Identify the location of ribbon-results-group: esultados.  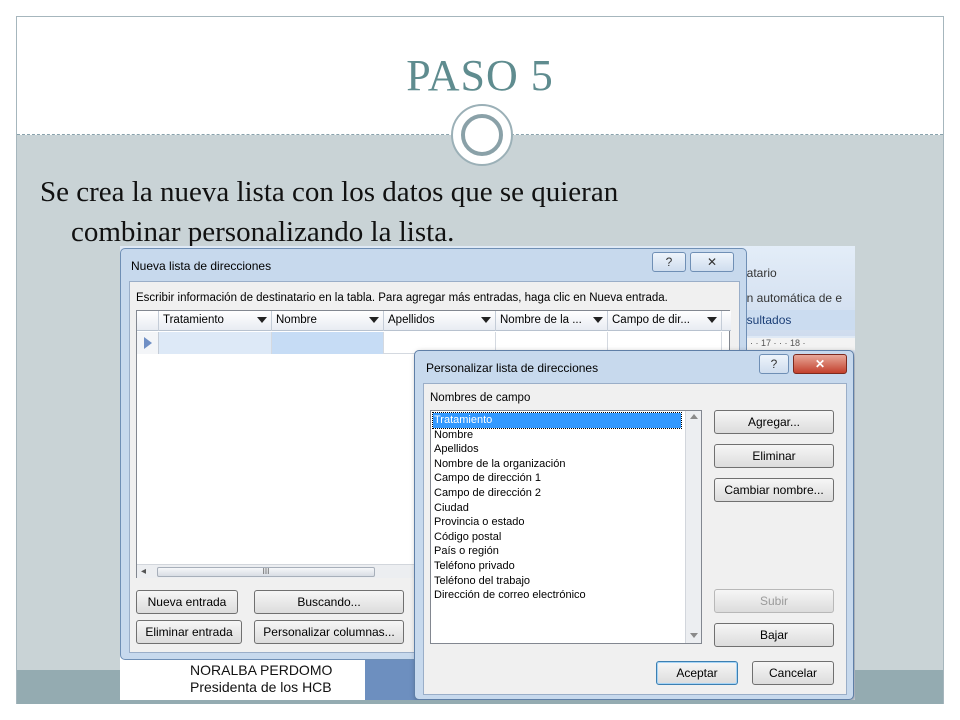
(792, 320).